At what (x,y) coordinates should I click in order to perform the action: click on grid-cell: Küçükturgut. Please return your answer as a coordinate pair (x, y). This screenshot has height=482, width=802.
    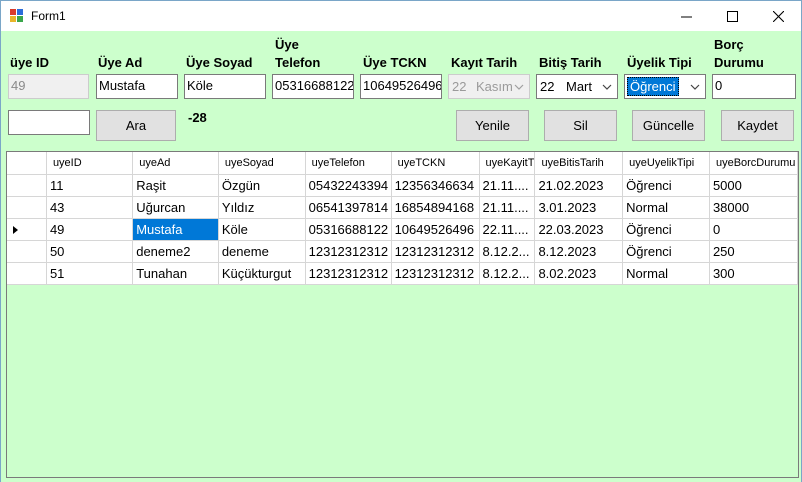
    Looking at the image, I should click on (262, 273).